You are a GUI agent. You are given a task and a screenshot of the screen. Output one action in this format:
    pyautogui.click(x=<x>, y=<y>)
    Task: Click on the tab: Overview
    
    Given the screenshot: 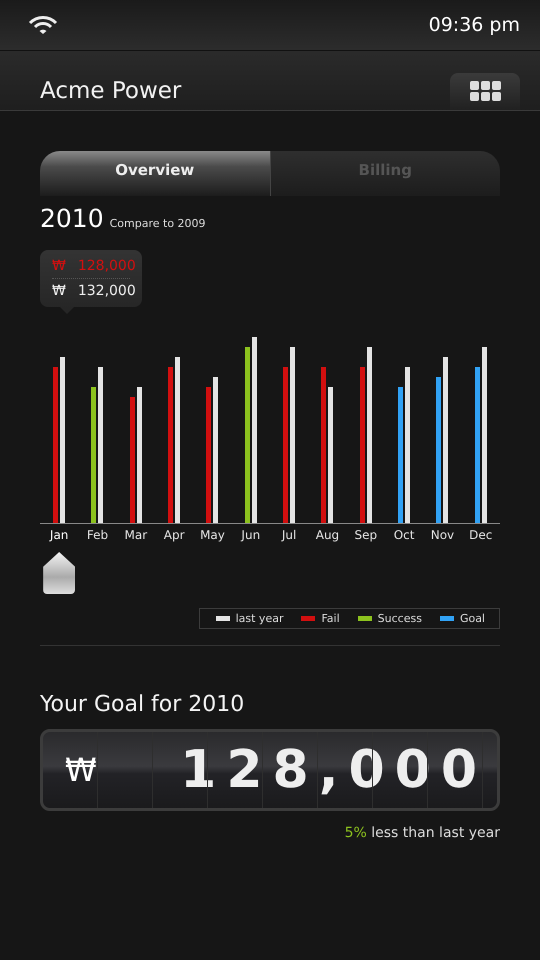 What is the action you would take?
    pyautogui.click(x=155, y=173)
    